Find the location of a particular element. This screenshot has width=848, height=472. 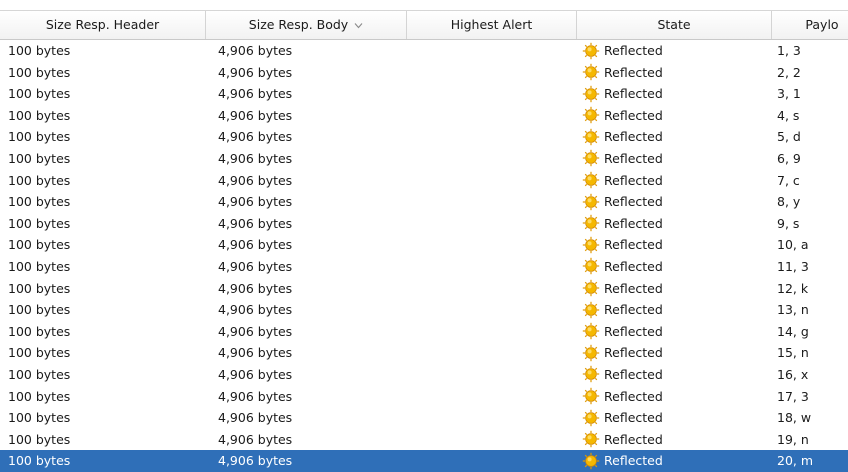

cell-payloads: 10, a is located at coordinates (793, 245).